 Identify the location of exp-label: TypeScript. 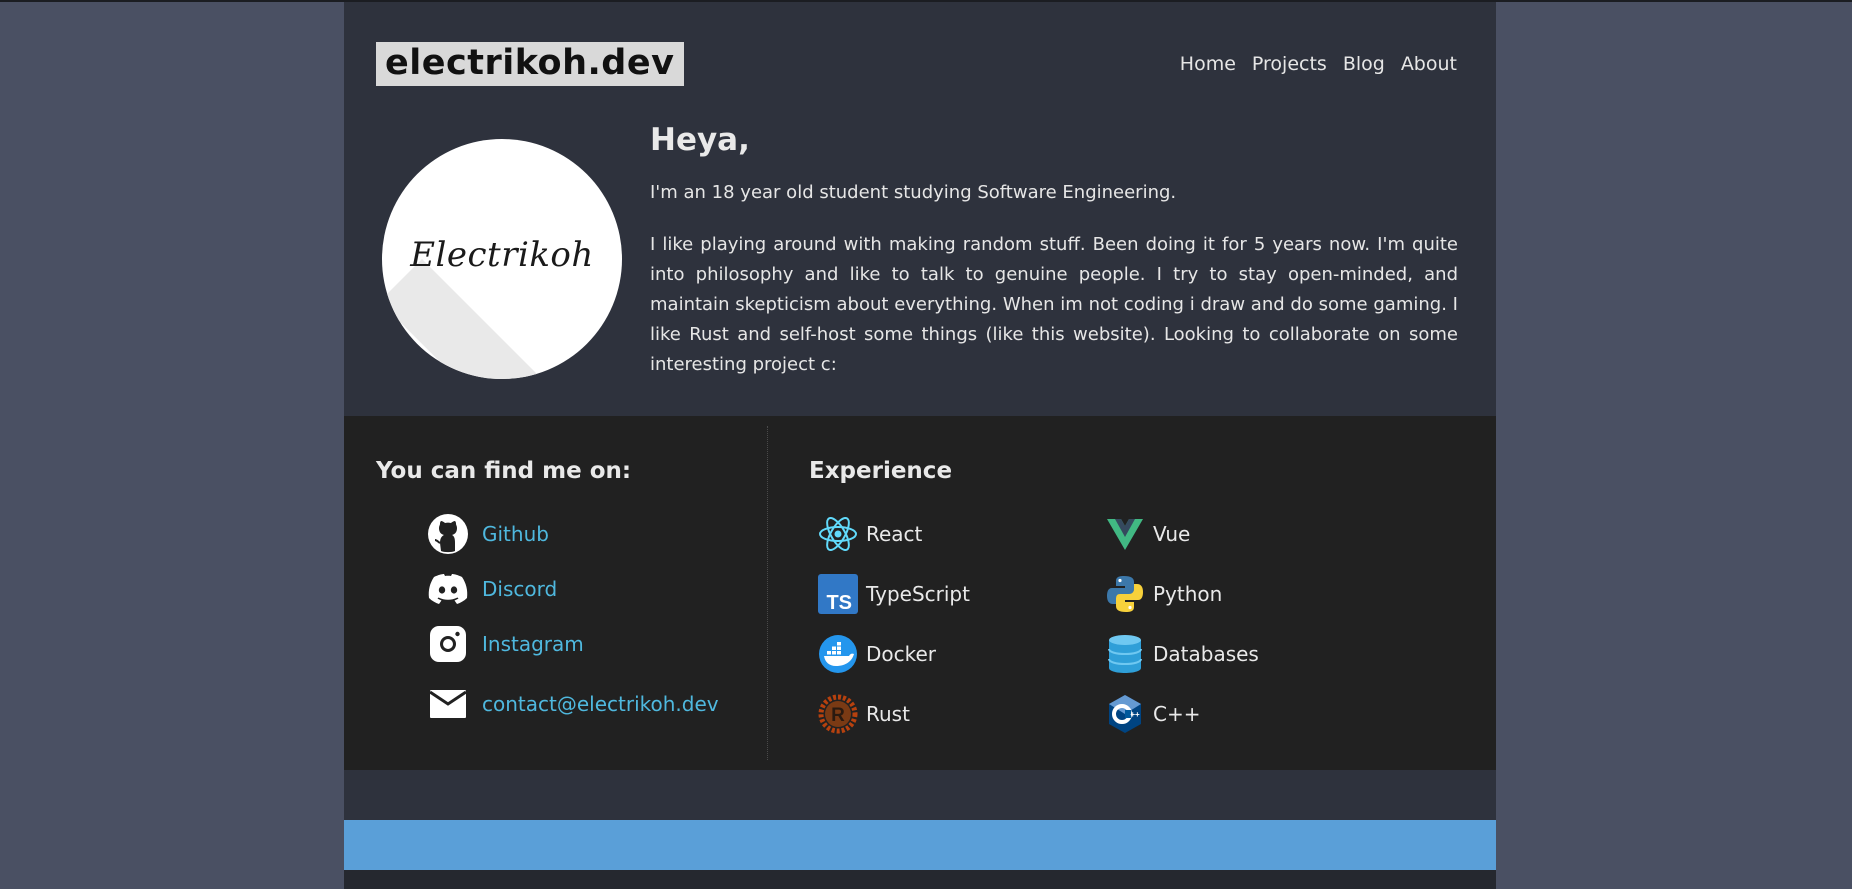
(918, 594).